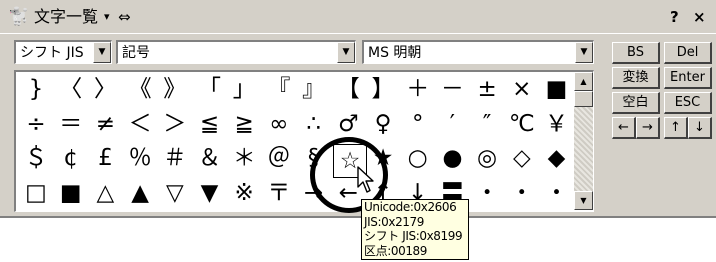 This screenshot has height=262, width=716. I want to click on character-cell: ▽, so click(175, 193).